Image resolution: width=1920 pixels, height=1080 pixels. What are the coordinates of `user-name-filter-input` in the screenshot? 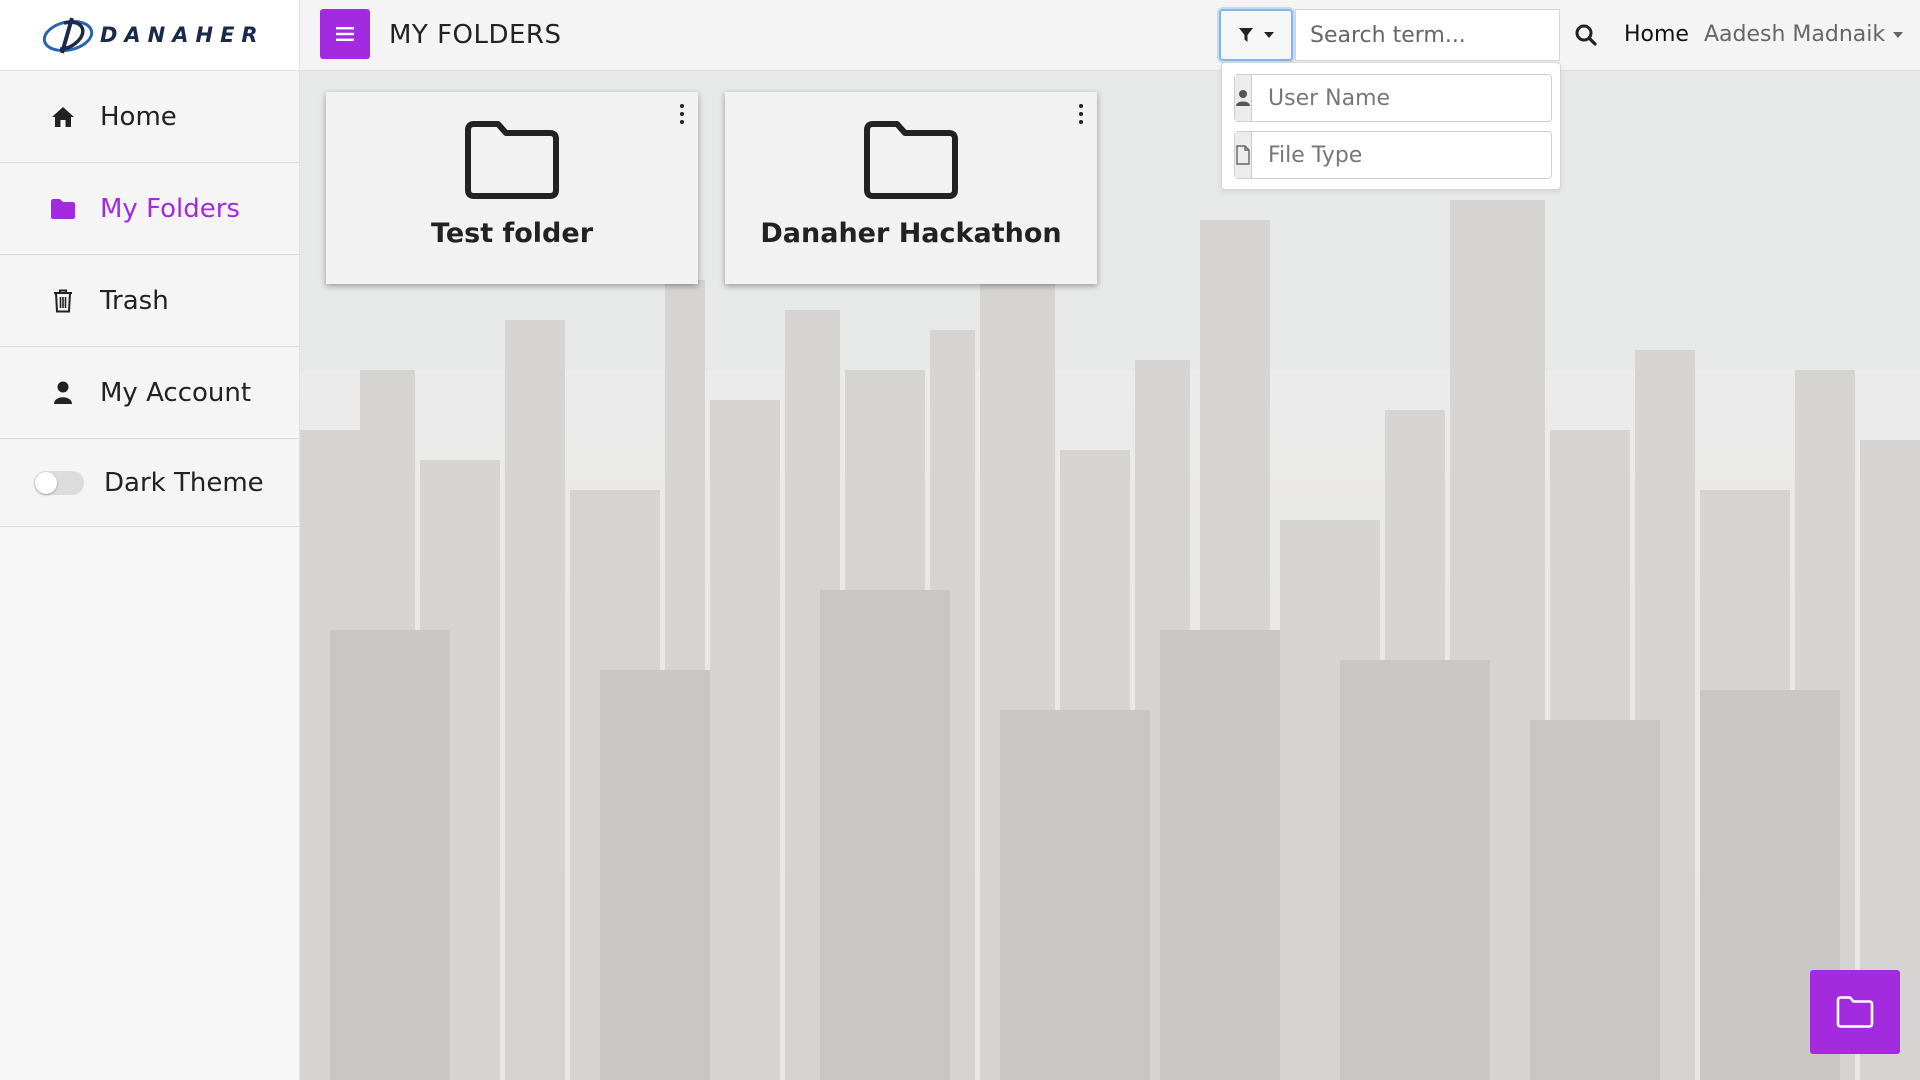 It's located at (1405, 98).